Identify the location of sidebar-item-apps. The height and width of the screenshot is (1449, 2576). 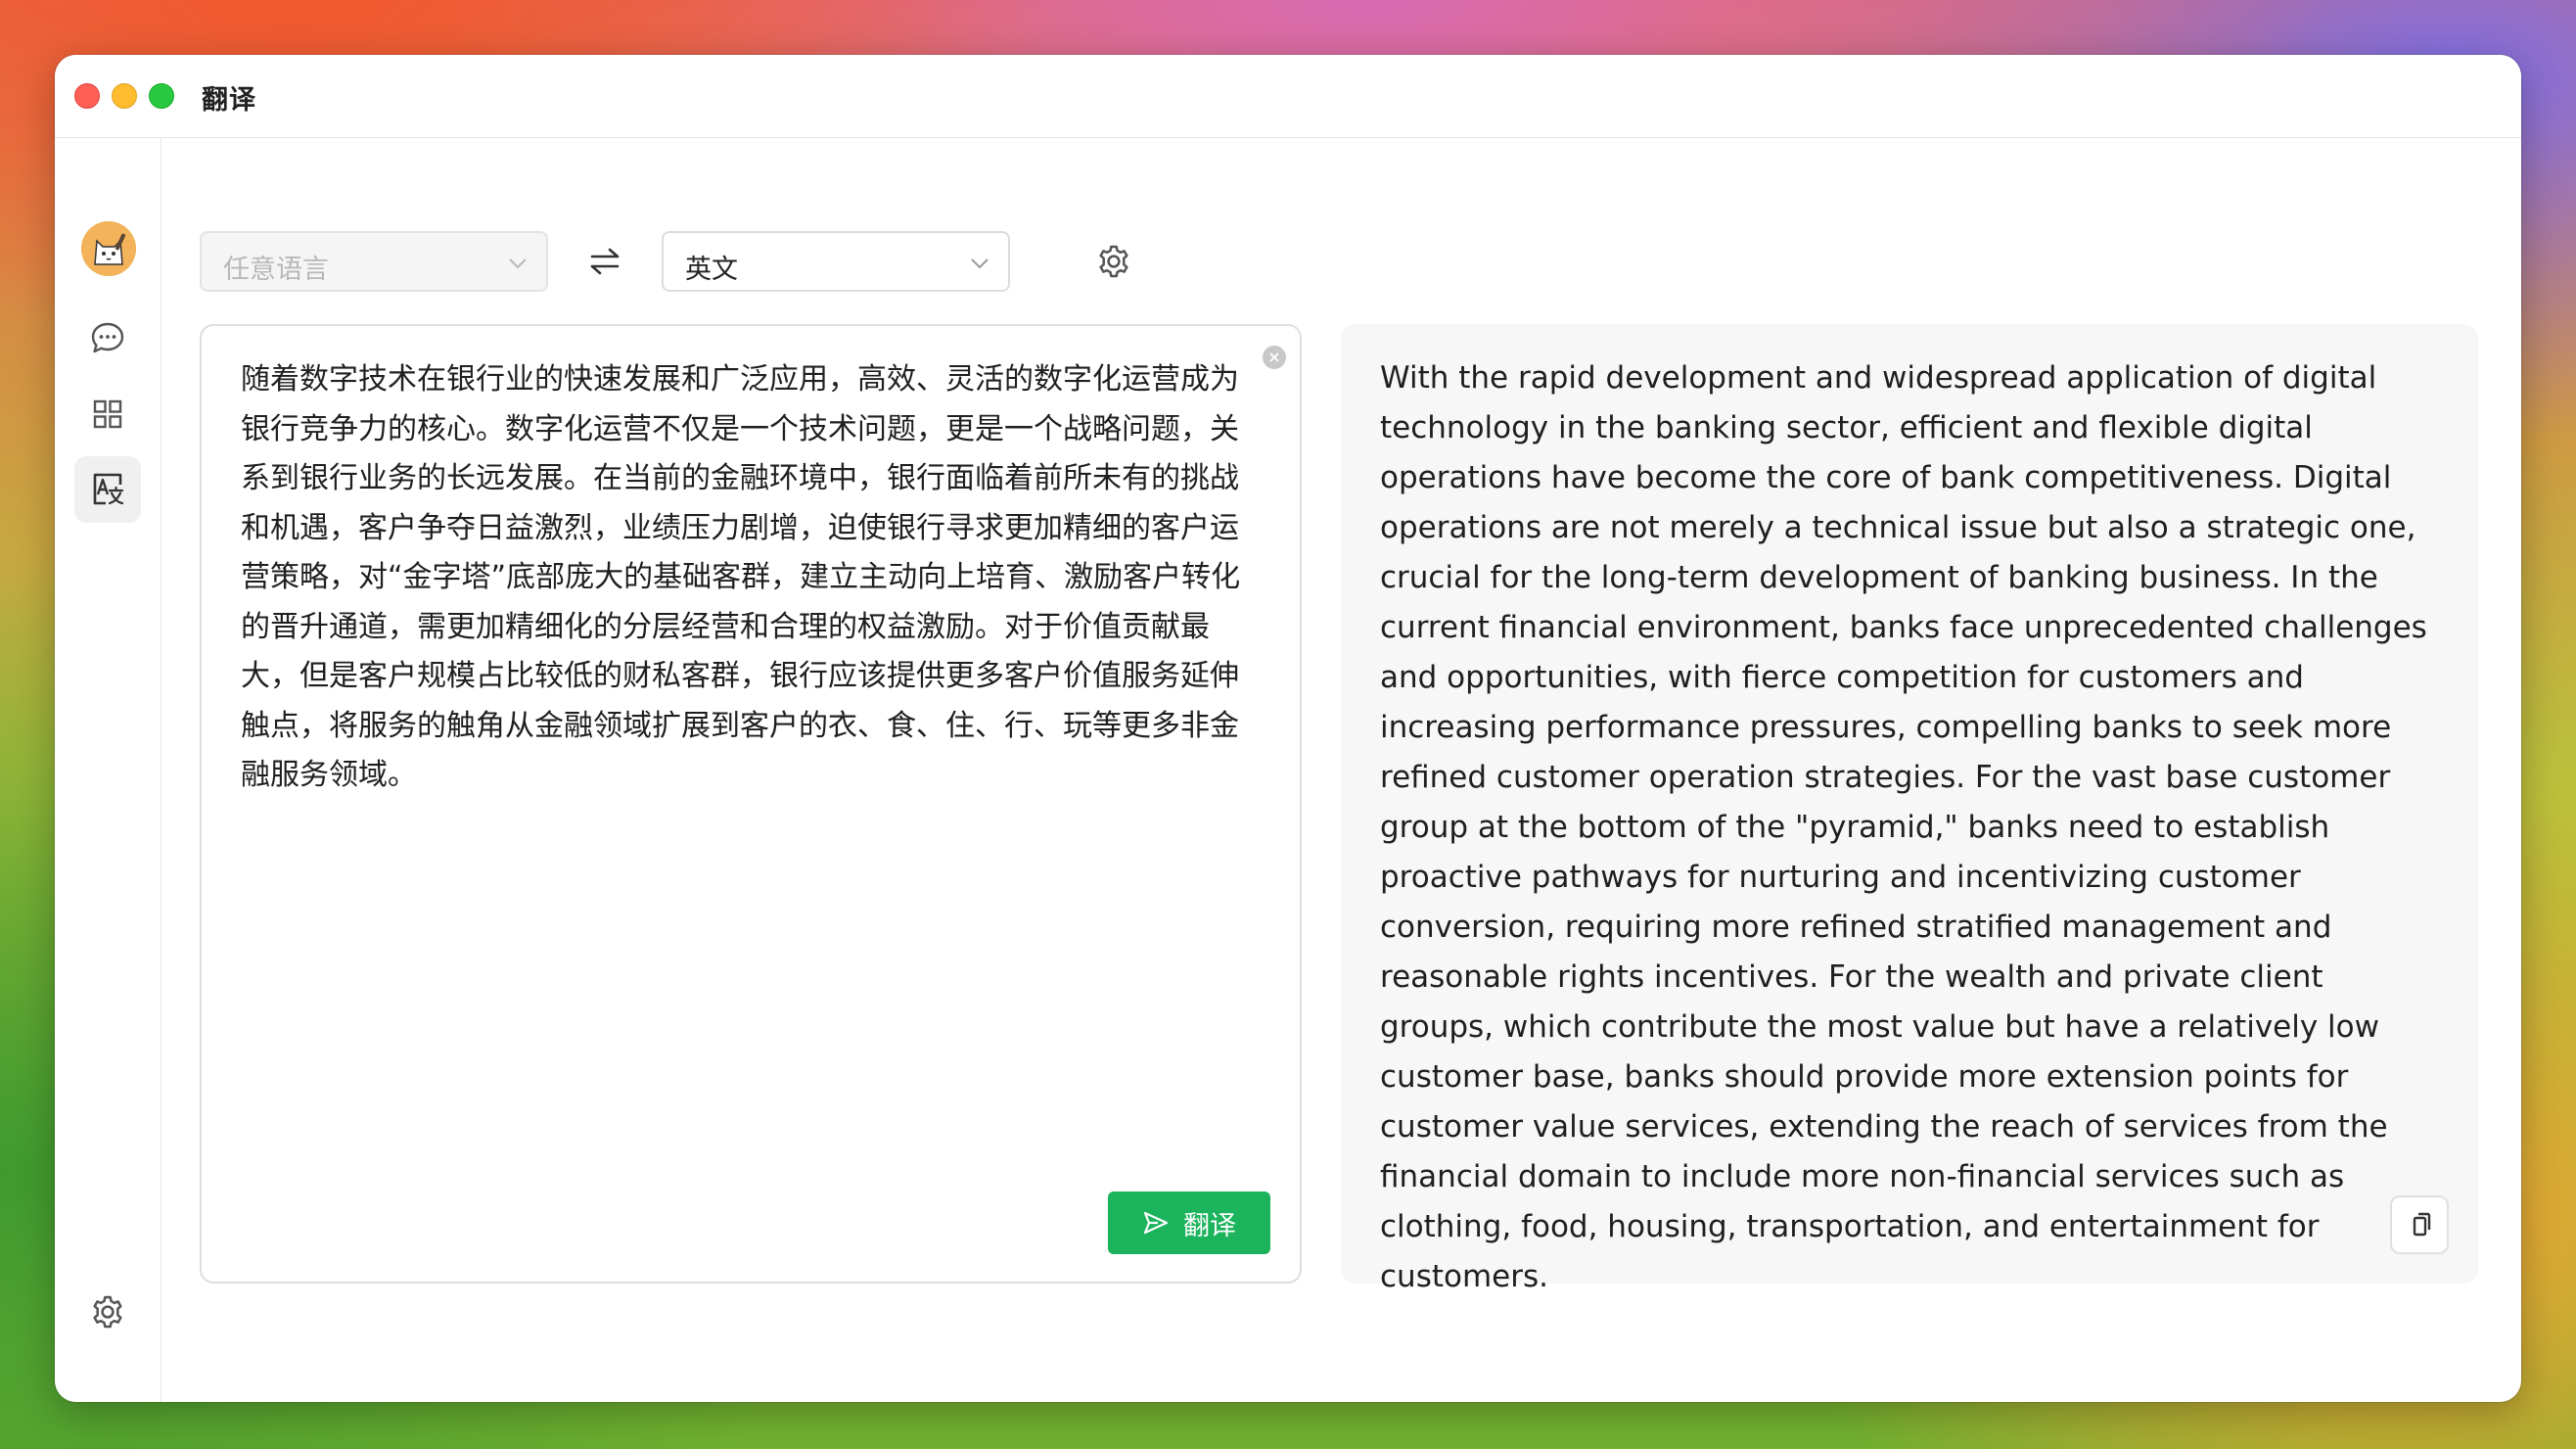
(107, 414).